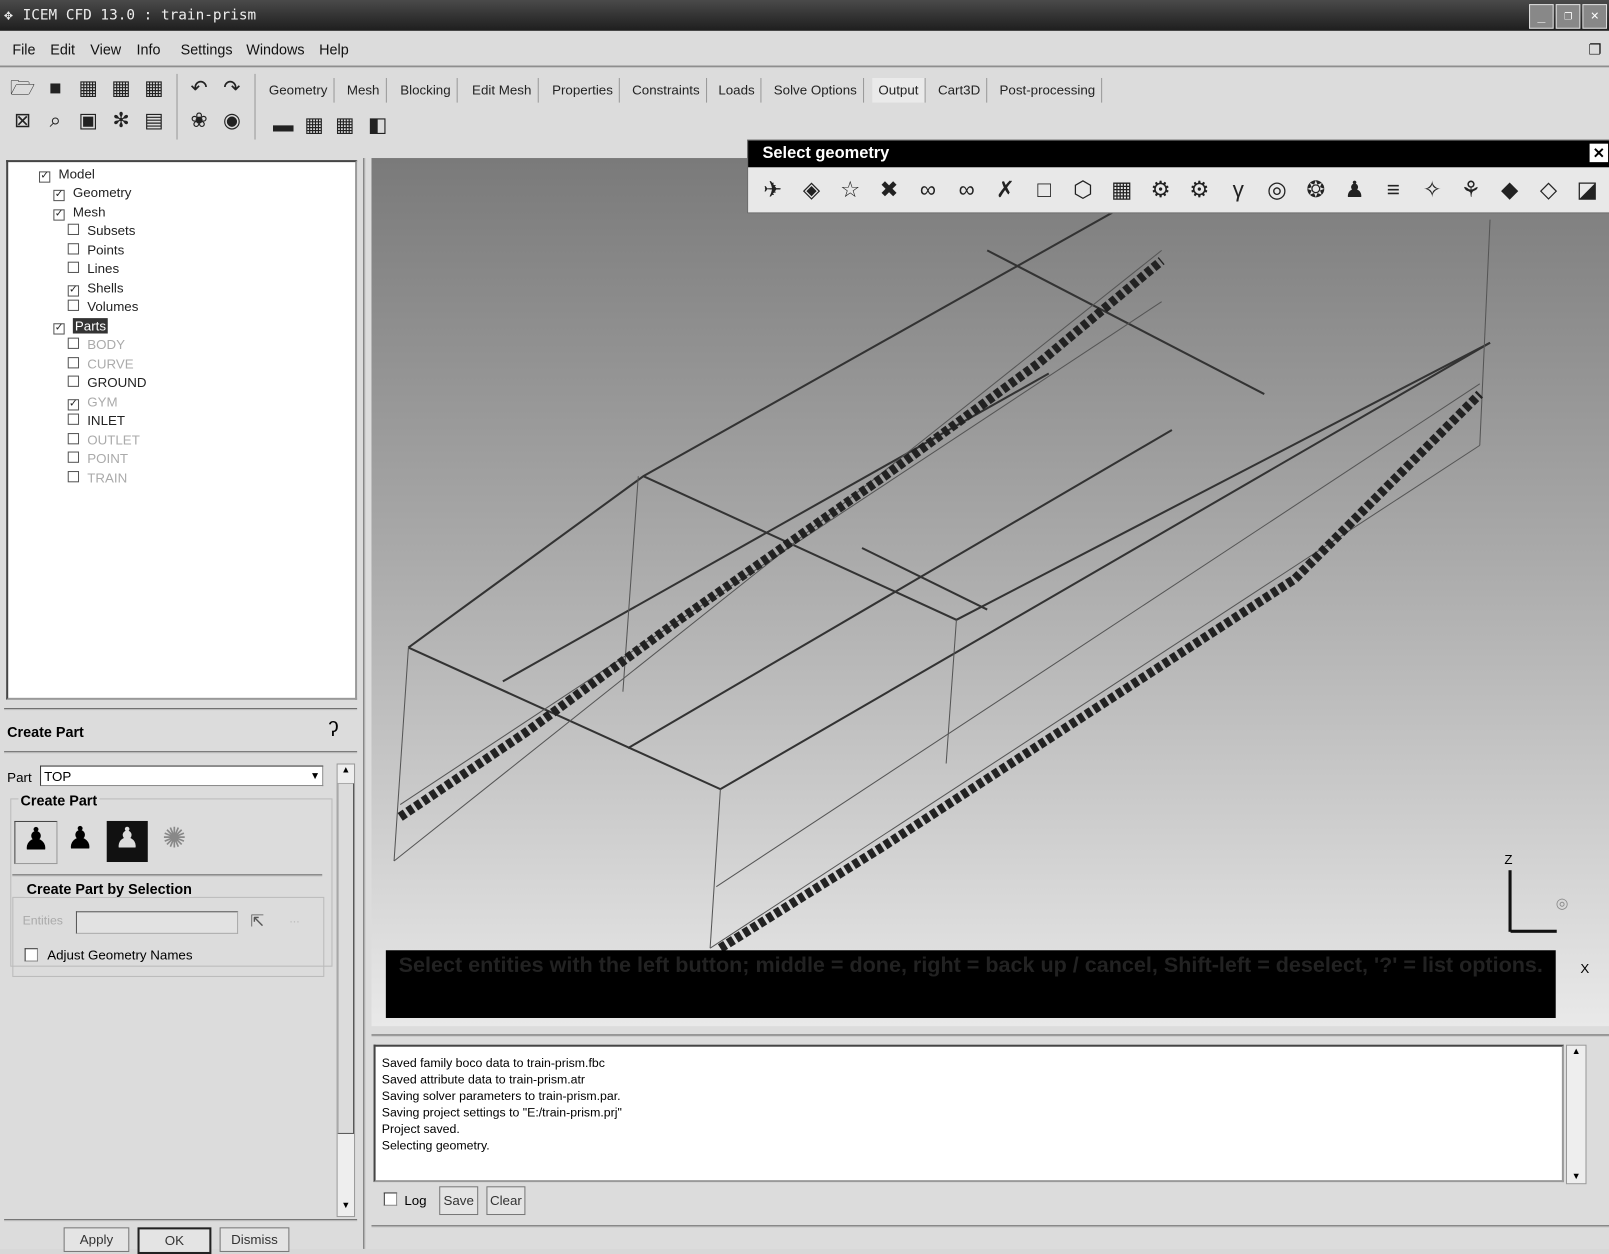 The width and height of the screenshot is (1609, 1254). I want to click on create-part-by-bodies-icon: ♟, so click(80, 841).